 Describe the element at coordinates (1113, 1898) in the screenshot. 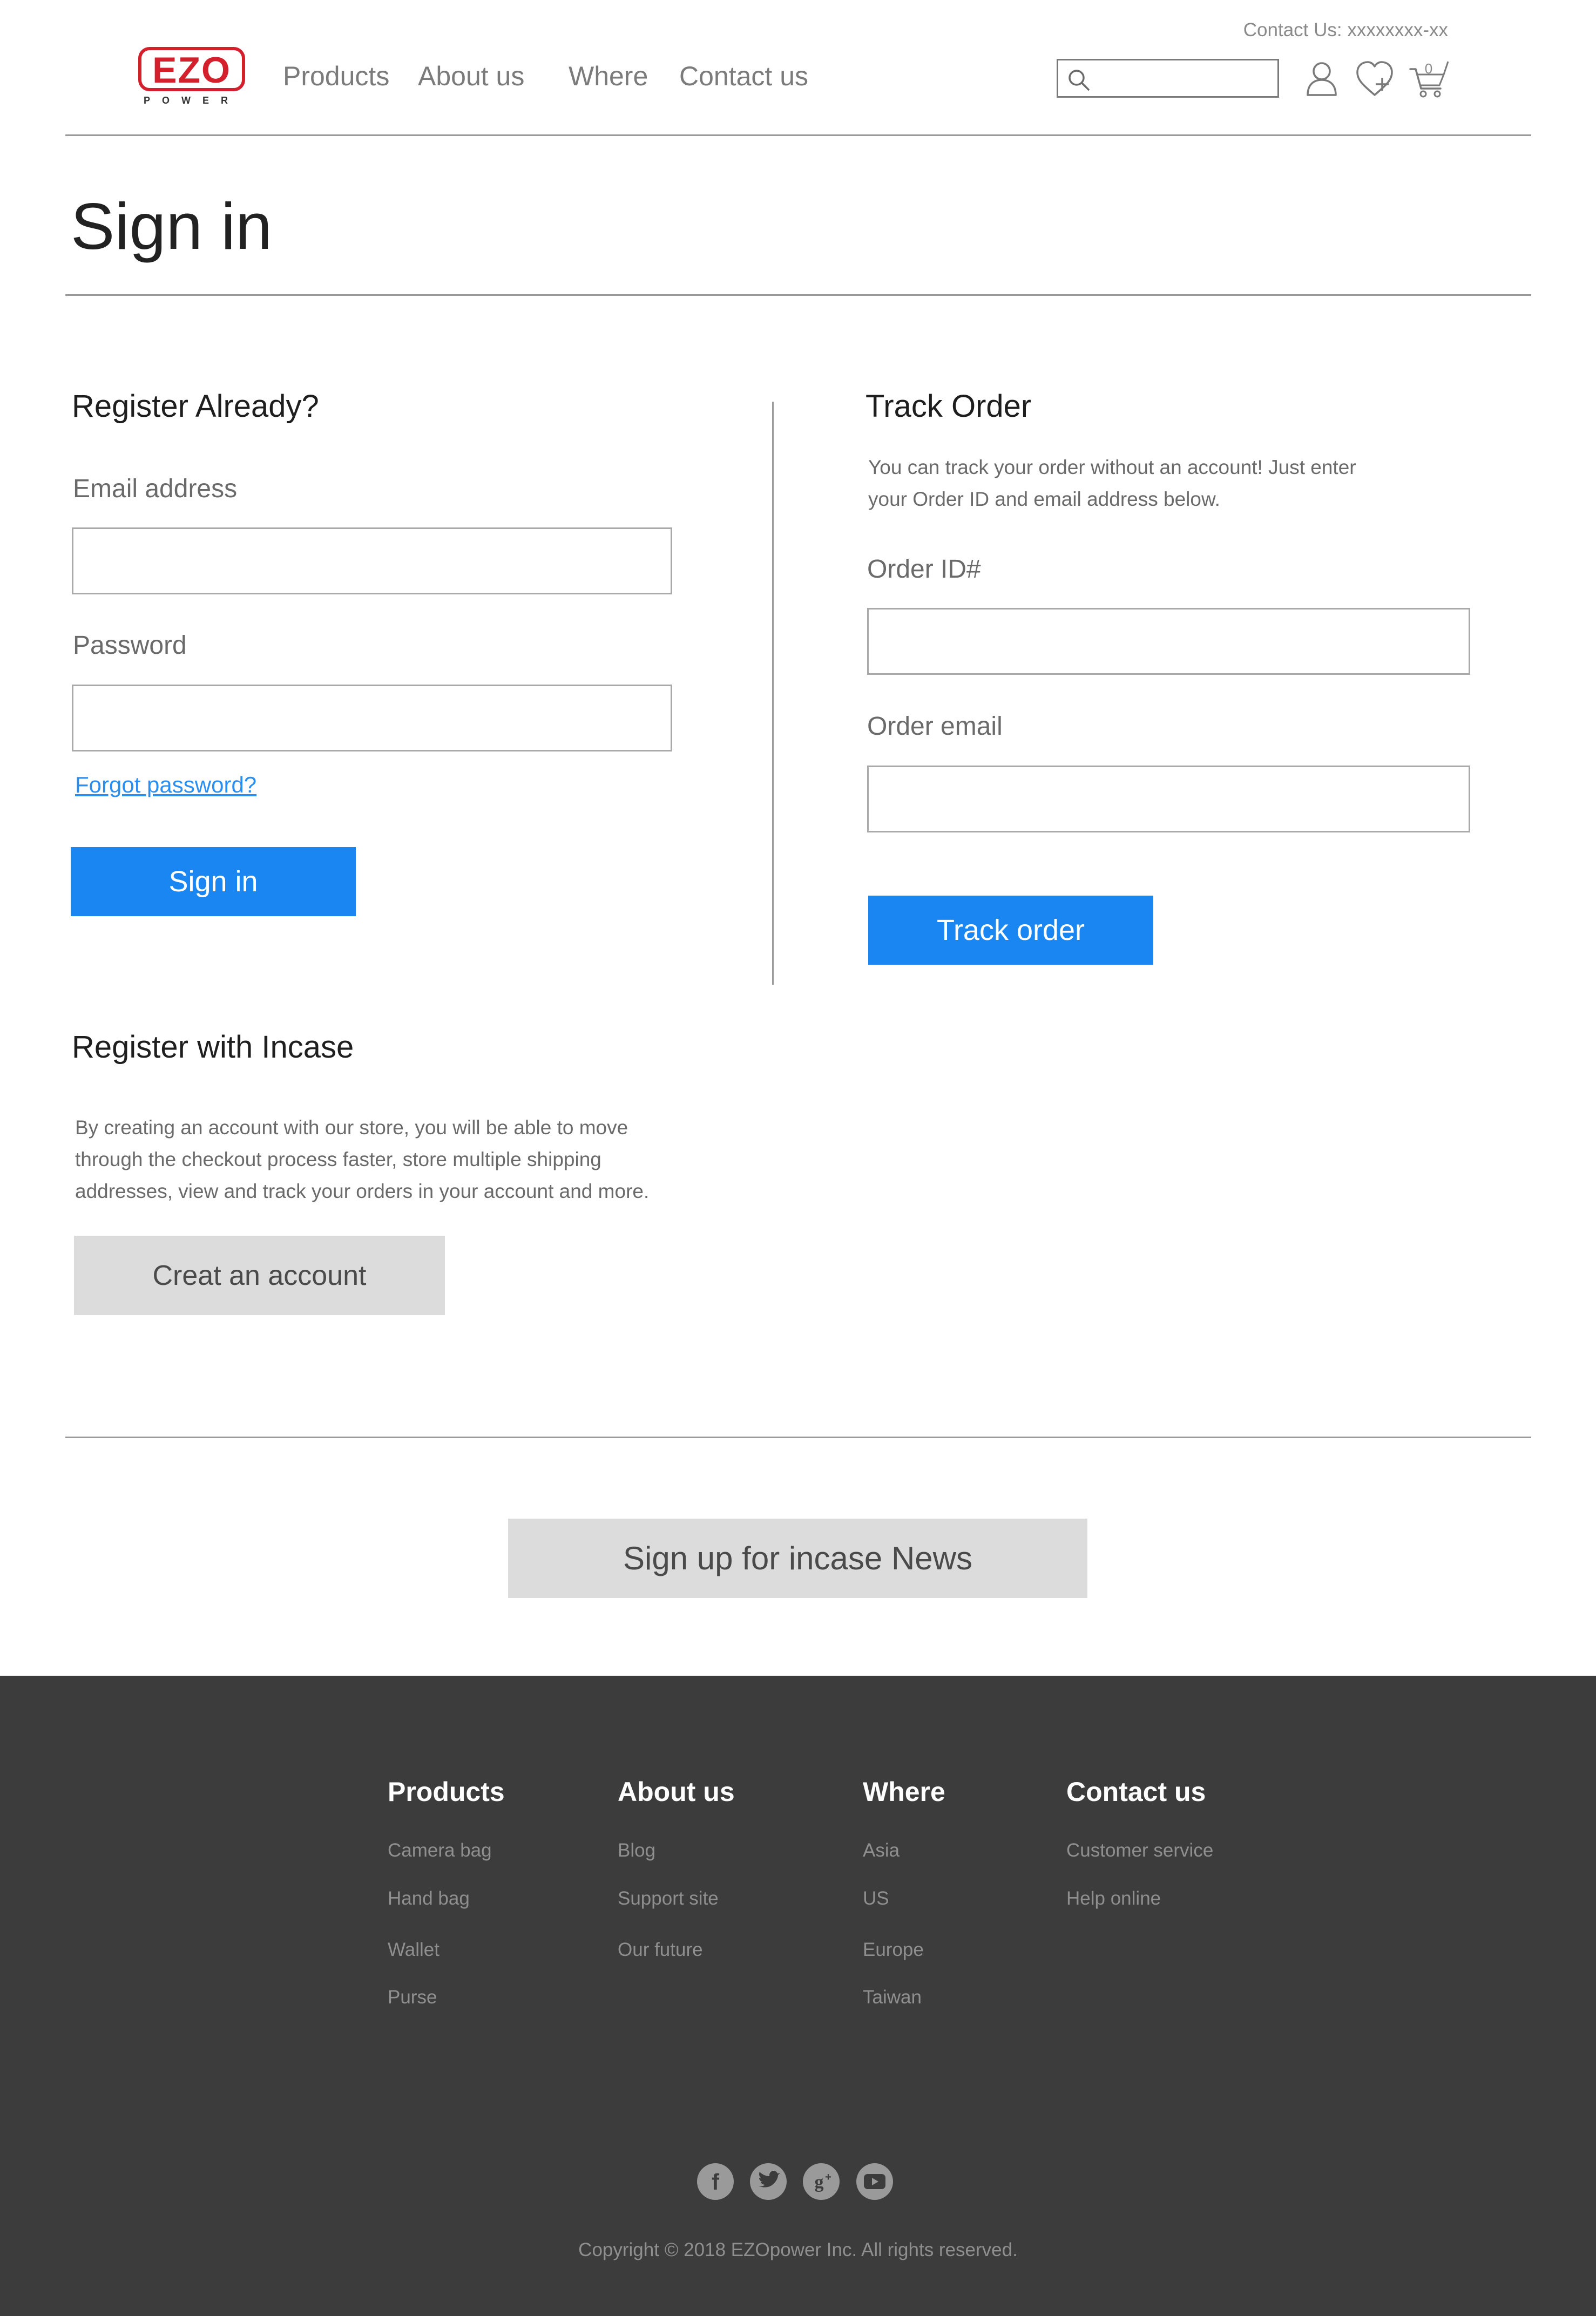

I see `footer-link-help-online: Help online` at that location.